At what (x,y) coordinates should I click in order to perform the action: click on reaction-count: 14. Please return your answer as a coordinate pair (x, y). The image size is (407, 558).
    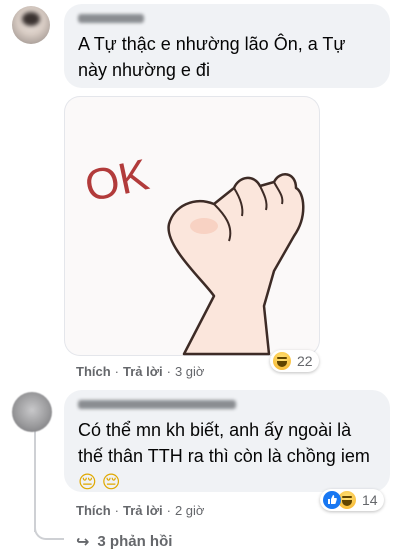
    Looking at the image, I should click on (370, 500).